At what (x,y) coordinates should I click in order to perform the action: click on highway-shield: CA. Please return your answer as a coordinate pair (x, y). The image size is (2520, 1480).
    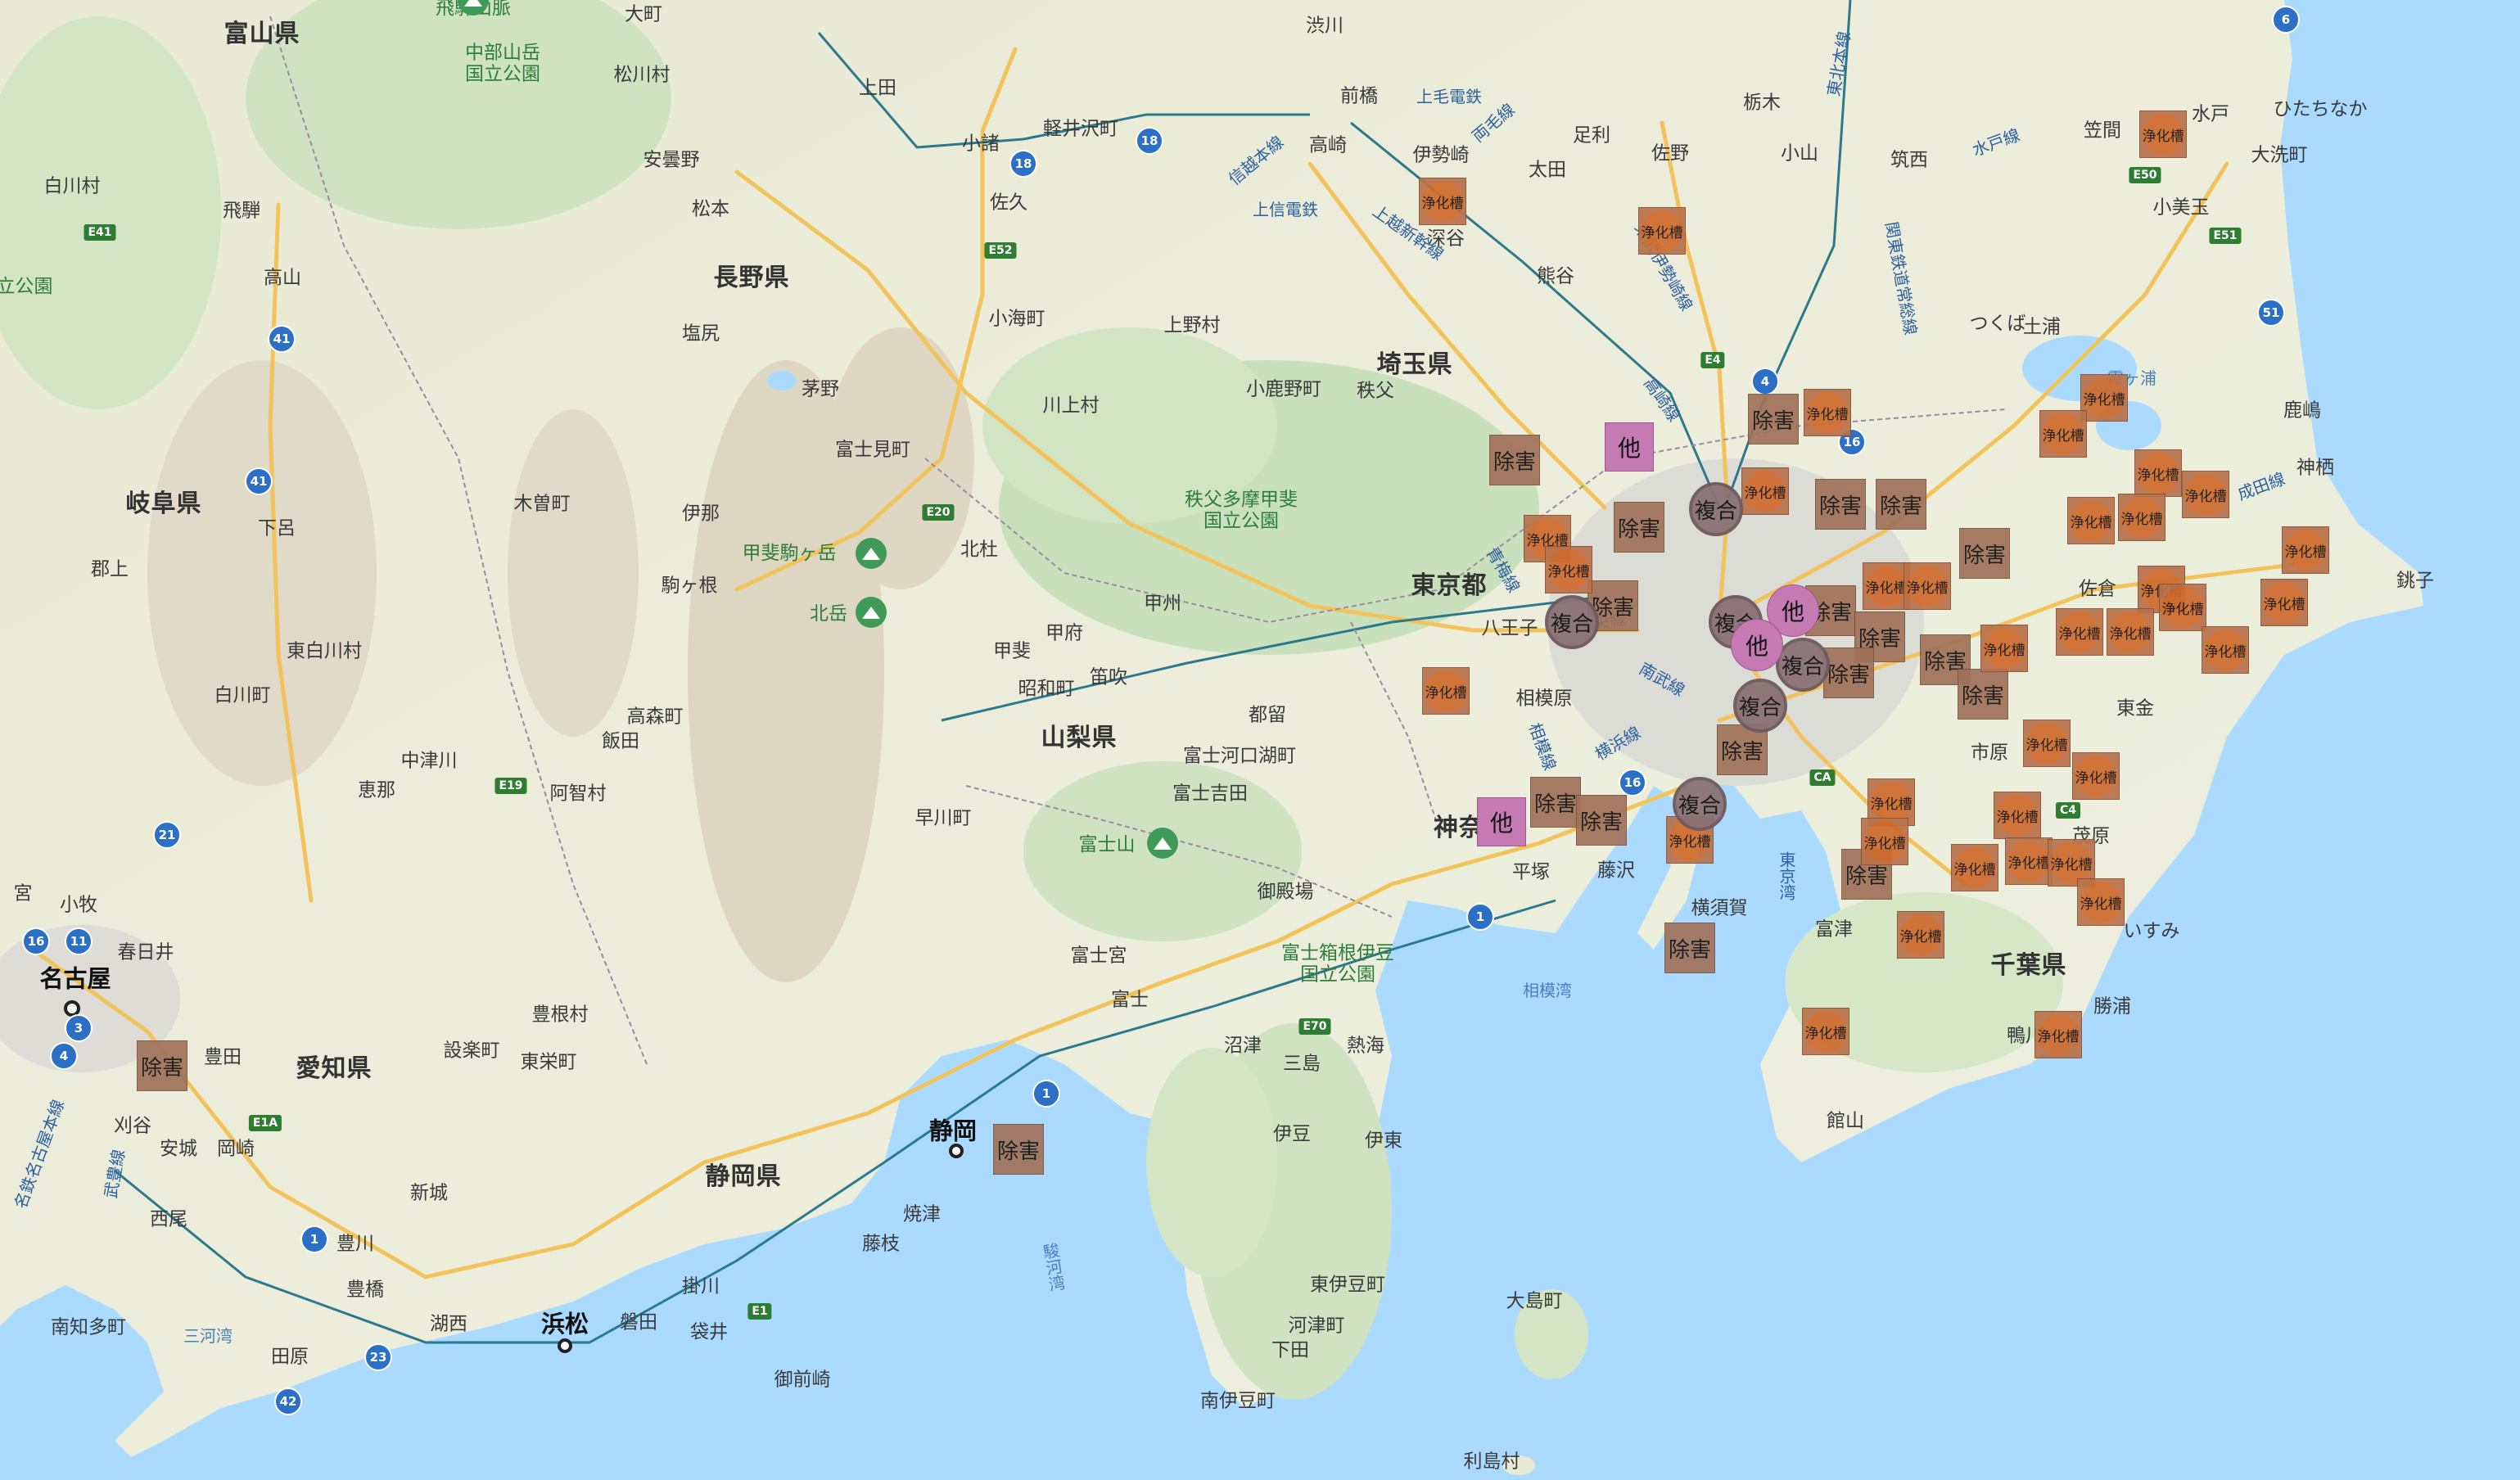
    Looking at the image, I should click on (1822, 777).